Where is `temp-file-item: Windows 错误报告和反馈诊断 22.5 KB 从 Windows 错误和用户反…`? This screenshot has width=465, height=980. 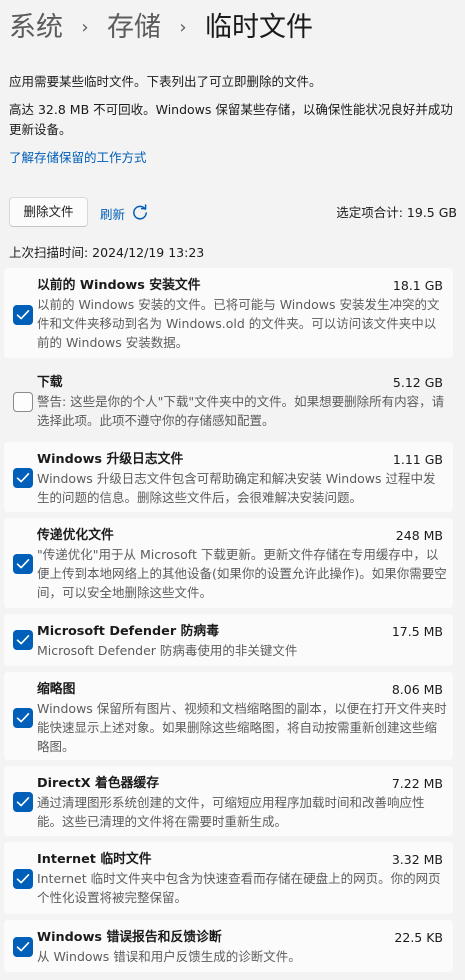
temp-file-item: Windows 错误报告和反馈诊断 22.5 KB 从 Windows 错误和用户反… is located at coordinates (228, 946).